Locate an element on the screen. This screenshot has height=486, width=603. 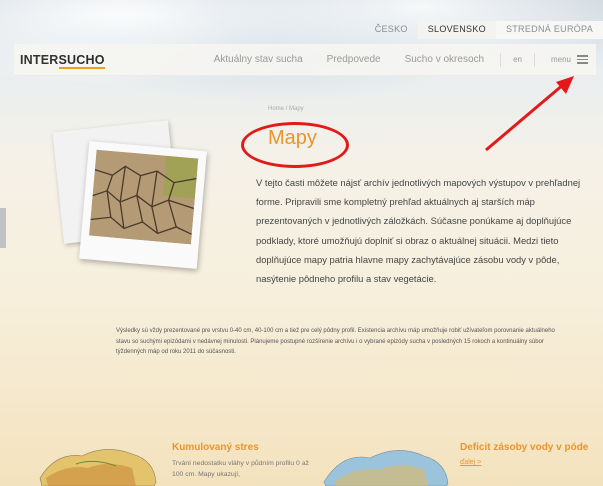
breadcrumb: Home / Mapy is located at coordinates (286, 109).